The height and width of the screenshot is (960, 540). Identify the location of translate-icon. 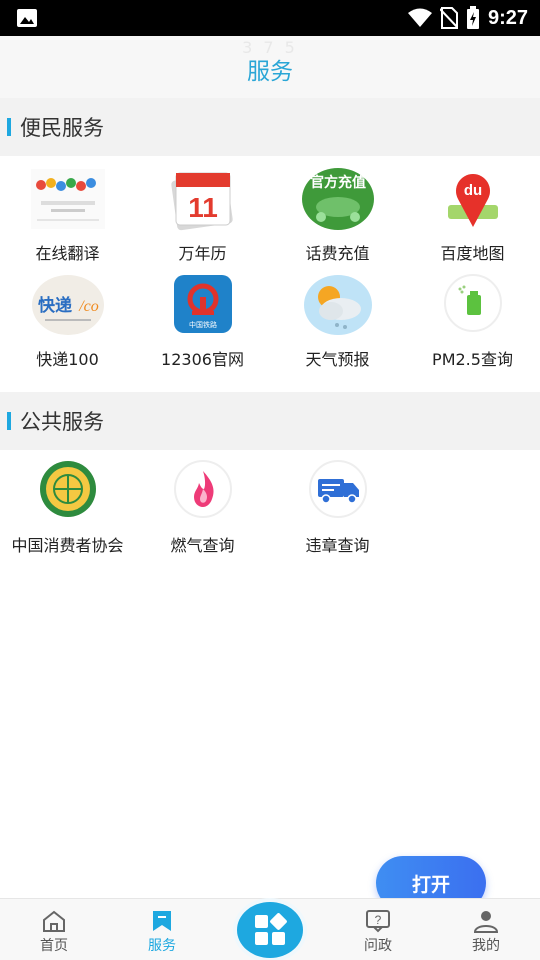
(67, 199).